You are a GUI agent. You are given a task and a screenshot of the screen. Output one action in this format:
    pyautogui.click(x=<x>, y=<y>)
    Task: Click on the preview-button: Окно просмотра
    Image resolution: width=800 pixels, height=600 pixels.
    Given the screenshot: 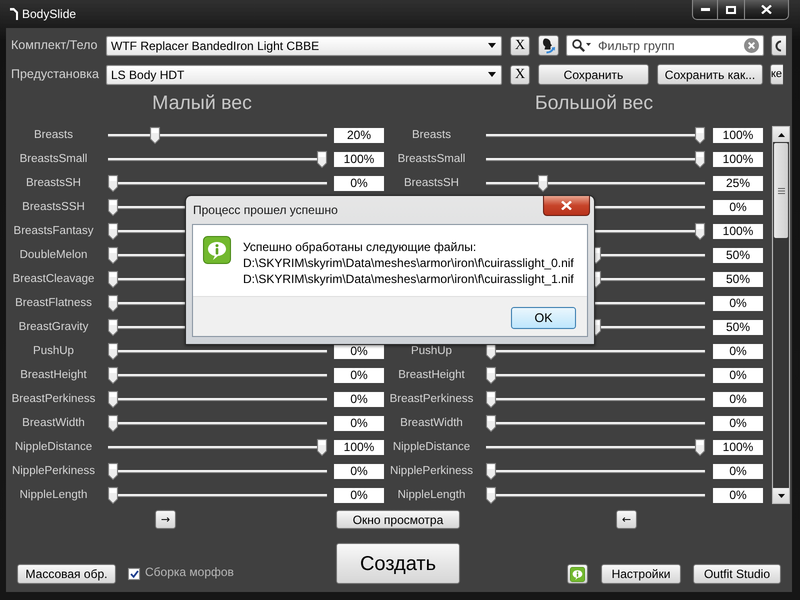 What is the action you would take?
    pyautogui.click(x=398, y=519)
    